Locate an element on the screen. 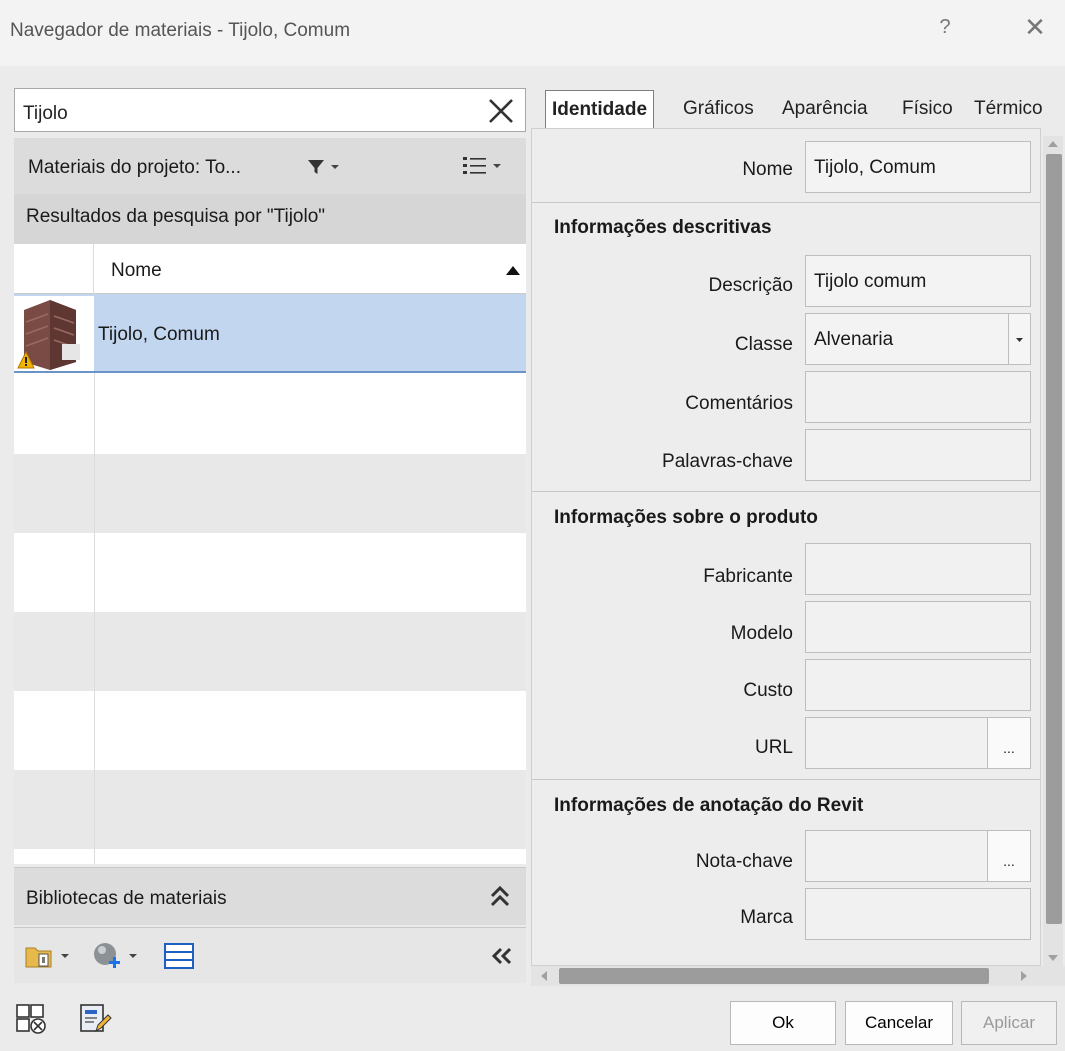 This screenshot has width=1065, height=1051. thumbnail-column-header is located at coordinates (54, 269).